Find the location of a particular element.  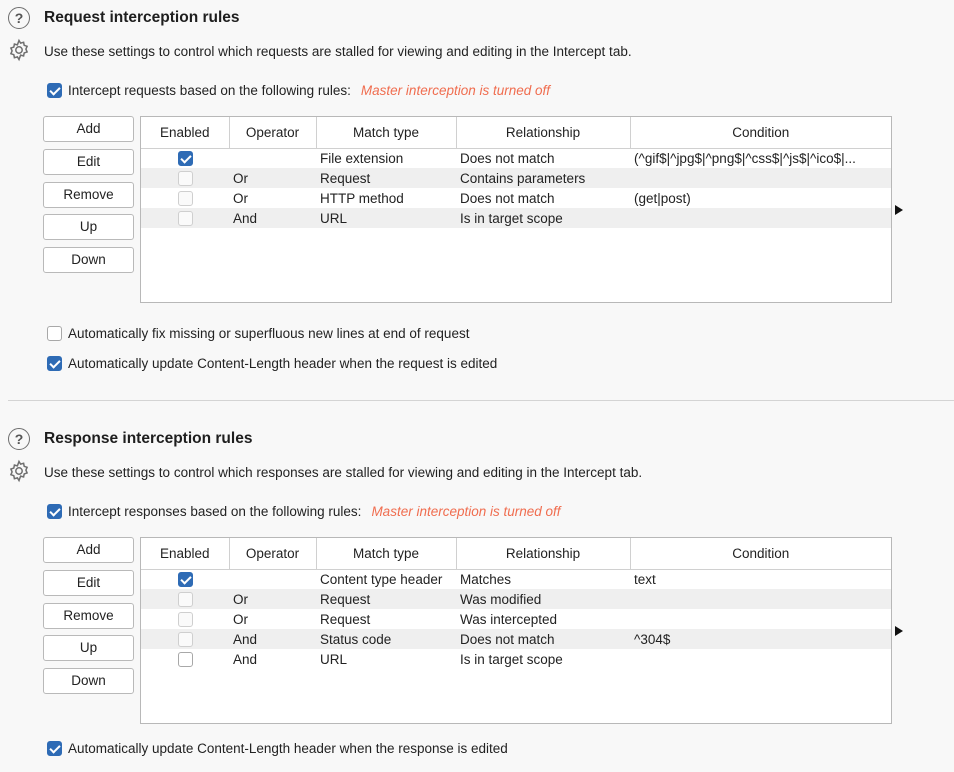

table-row: And Status code Does not match ^304$ is located at coordinates (516, 639).